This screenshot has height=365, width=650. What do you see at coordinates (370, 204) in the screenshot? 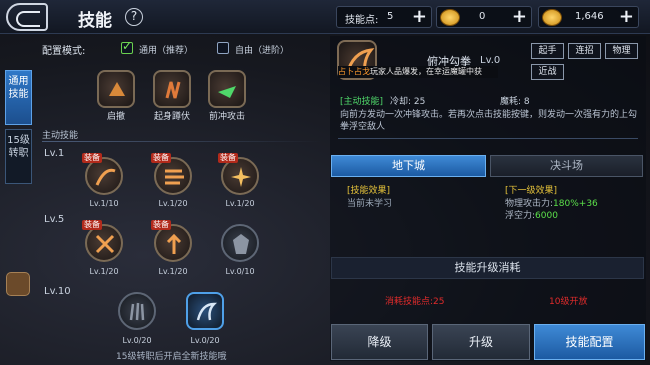
I see `effect-value: 当前未学习` at bounding box center [370, 204].